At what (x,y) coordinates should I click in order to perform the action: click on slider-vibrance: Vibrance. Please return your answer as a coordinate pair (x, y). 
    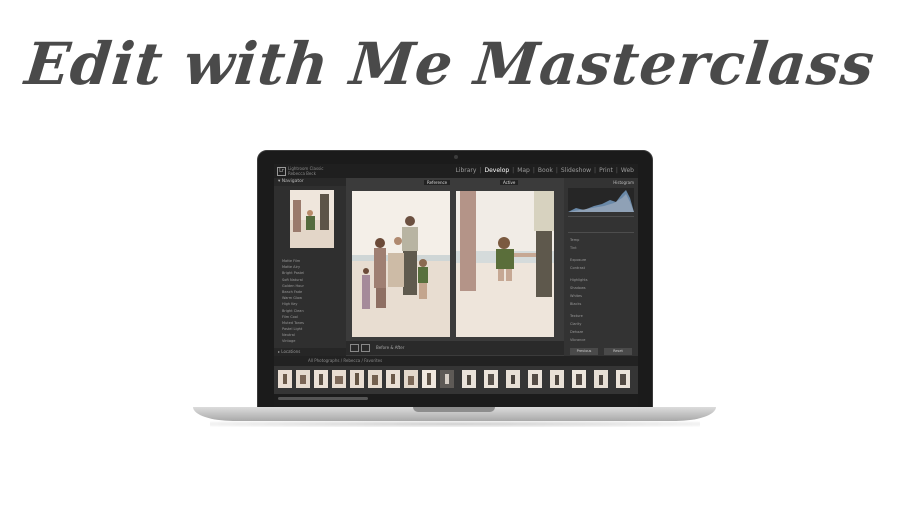
    Looking at the image, I should click on (577, 340).